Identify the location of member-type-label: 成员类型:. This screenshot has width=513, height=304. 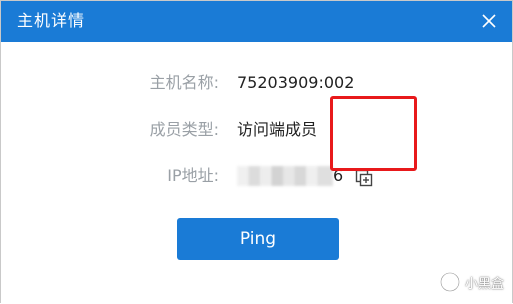
(184, 129).